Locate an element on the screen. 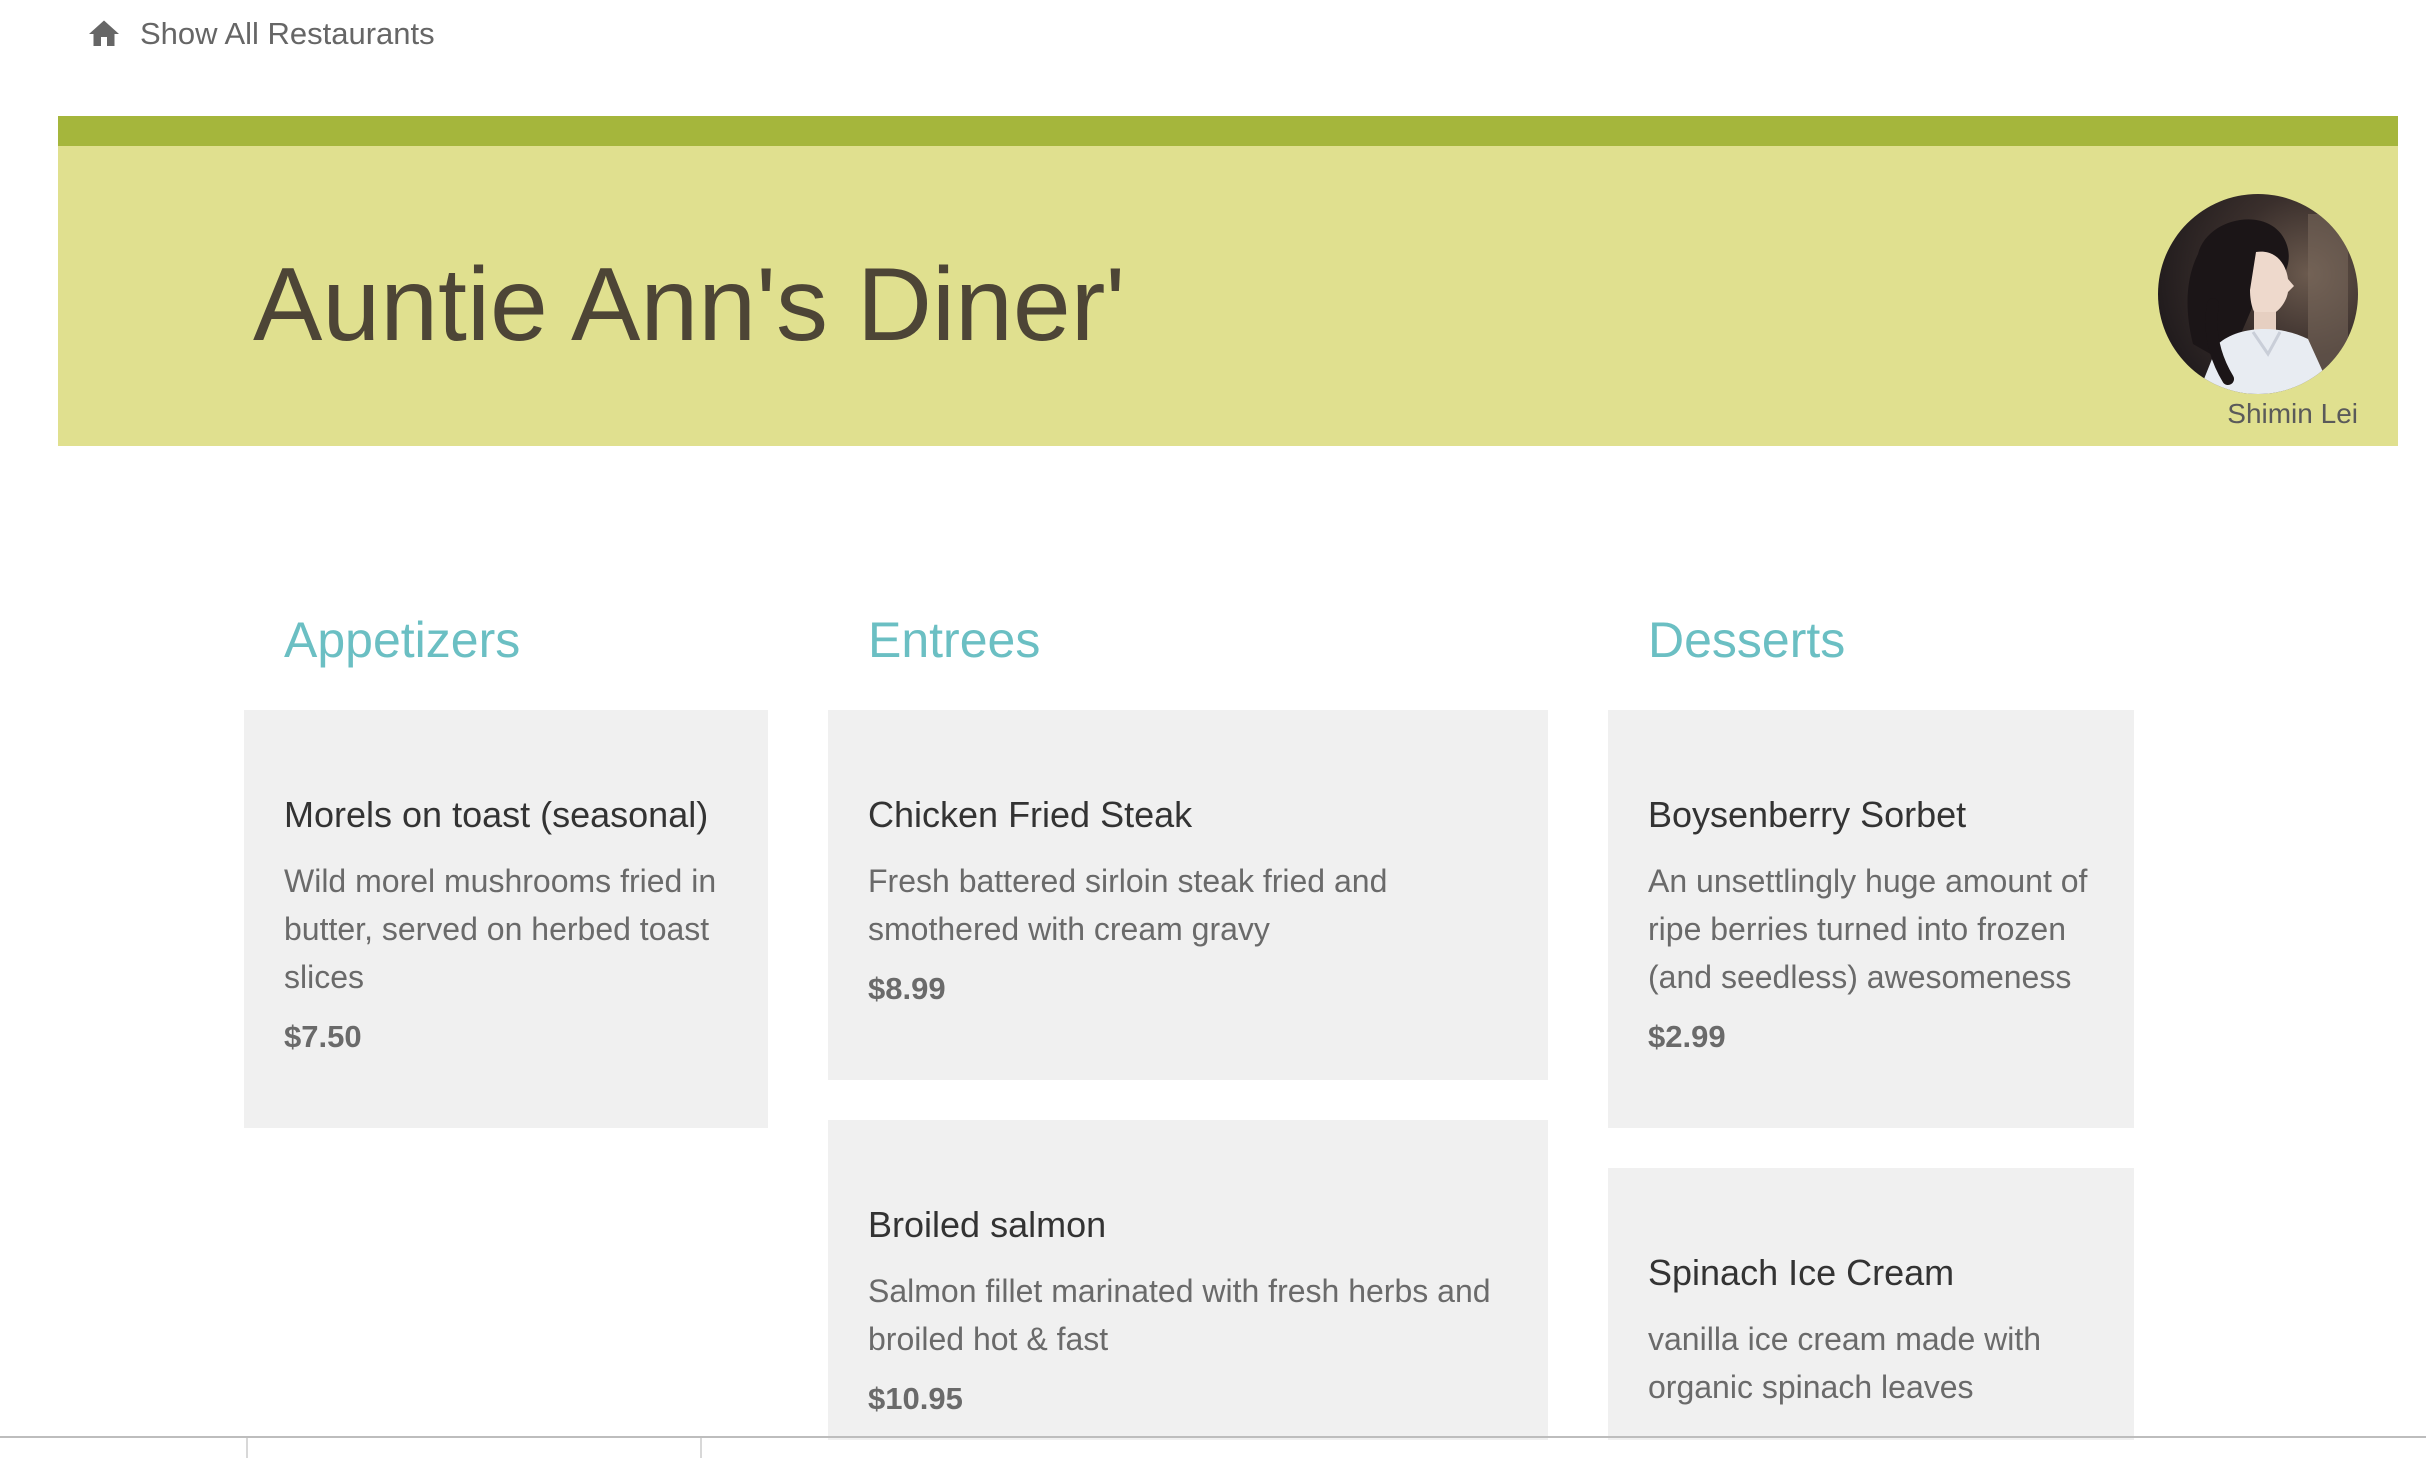  menu-item-price: $8.99 is located at coordinates (907, 988).